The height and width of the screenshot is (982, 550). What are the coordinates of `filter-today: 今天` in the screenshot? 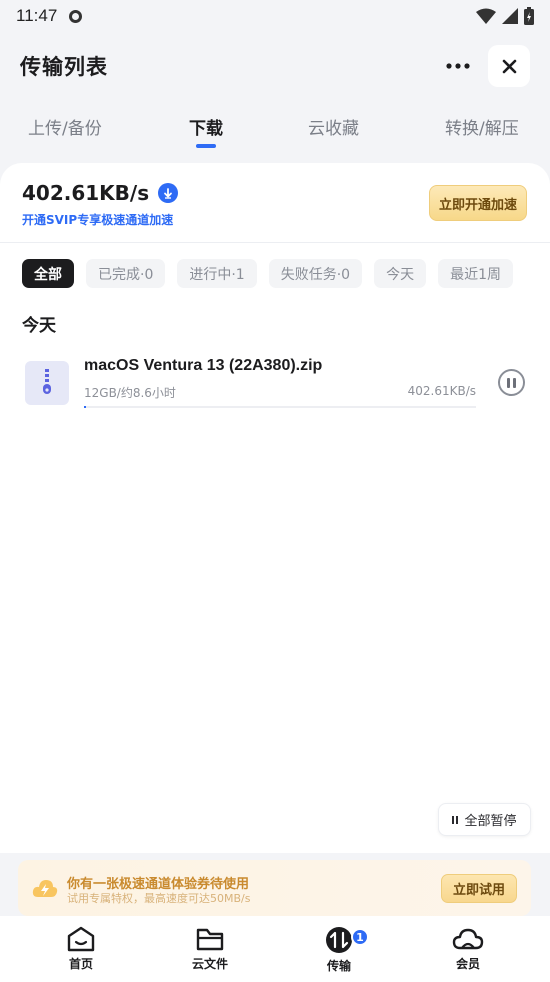 It's located at (400, 273).